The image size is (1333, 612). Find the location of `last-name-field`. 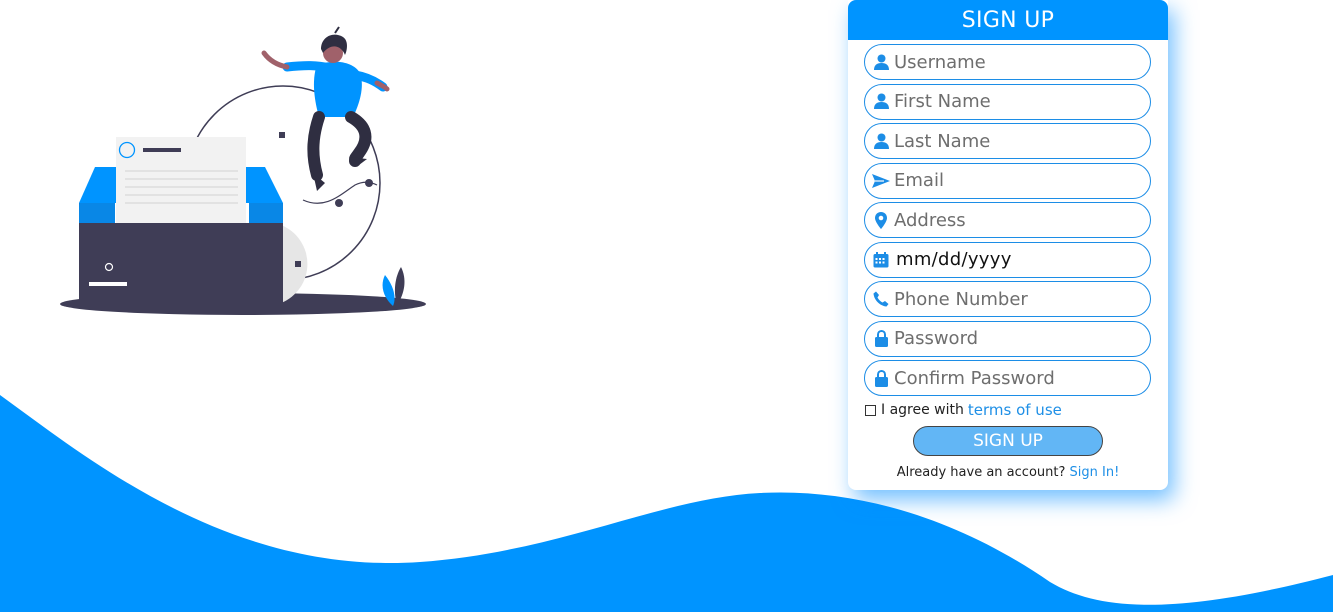

last-name-field is located at coordinates (1007, 141).